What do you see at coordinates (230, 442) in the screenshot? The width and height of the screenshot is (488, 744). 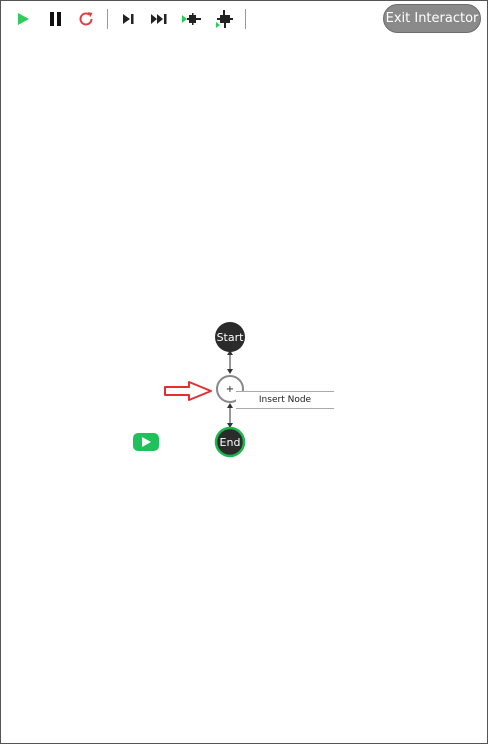 I see `end-node-label: End` at bounding box center [230, 442].